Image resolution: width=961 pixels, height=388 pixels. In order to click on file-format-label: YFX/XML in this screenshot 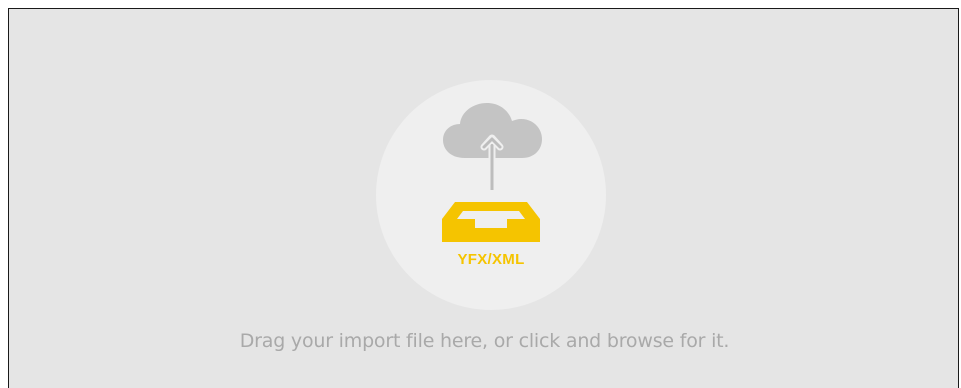, I will do `click(491, 259)`.